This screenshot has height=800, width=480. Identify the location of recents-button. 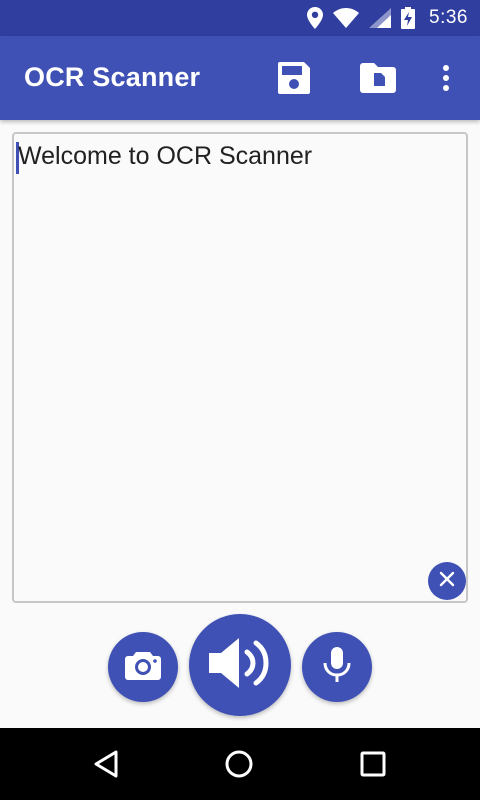
(373, 766).